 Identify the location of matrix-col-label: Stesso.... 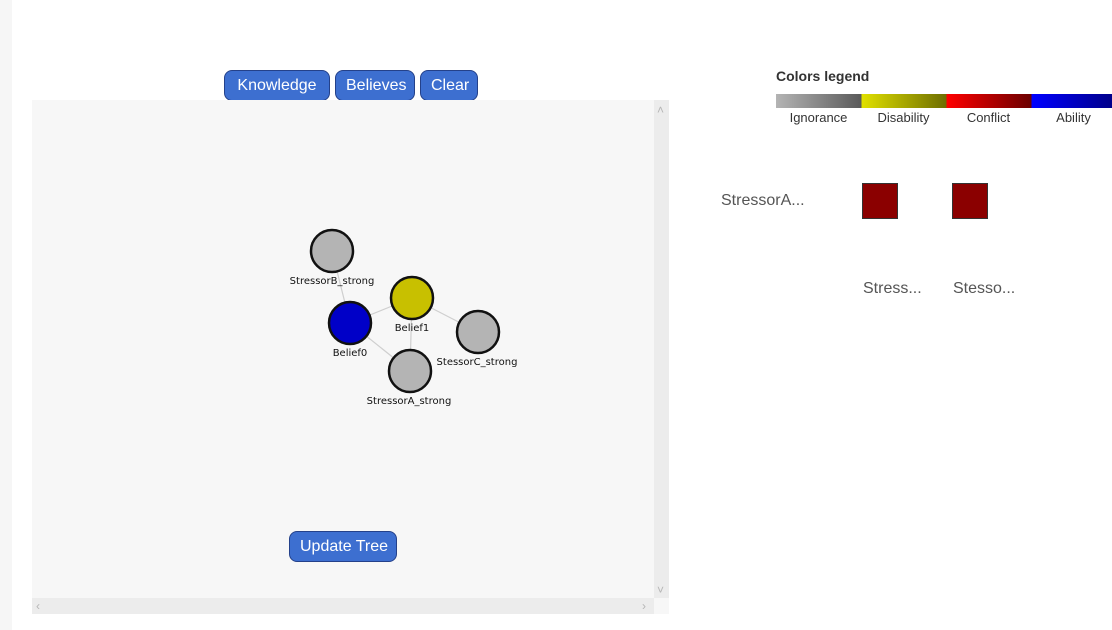
(984, 288).